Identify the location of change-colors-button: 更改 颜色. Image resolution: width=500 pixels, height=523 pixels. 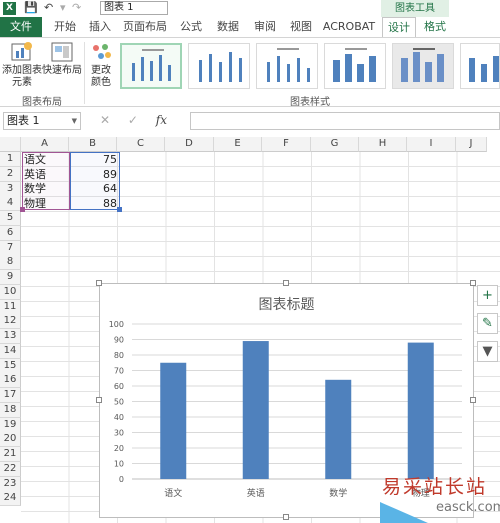
(101, 65).